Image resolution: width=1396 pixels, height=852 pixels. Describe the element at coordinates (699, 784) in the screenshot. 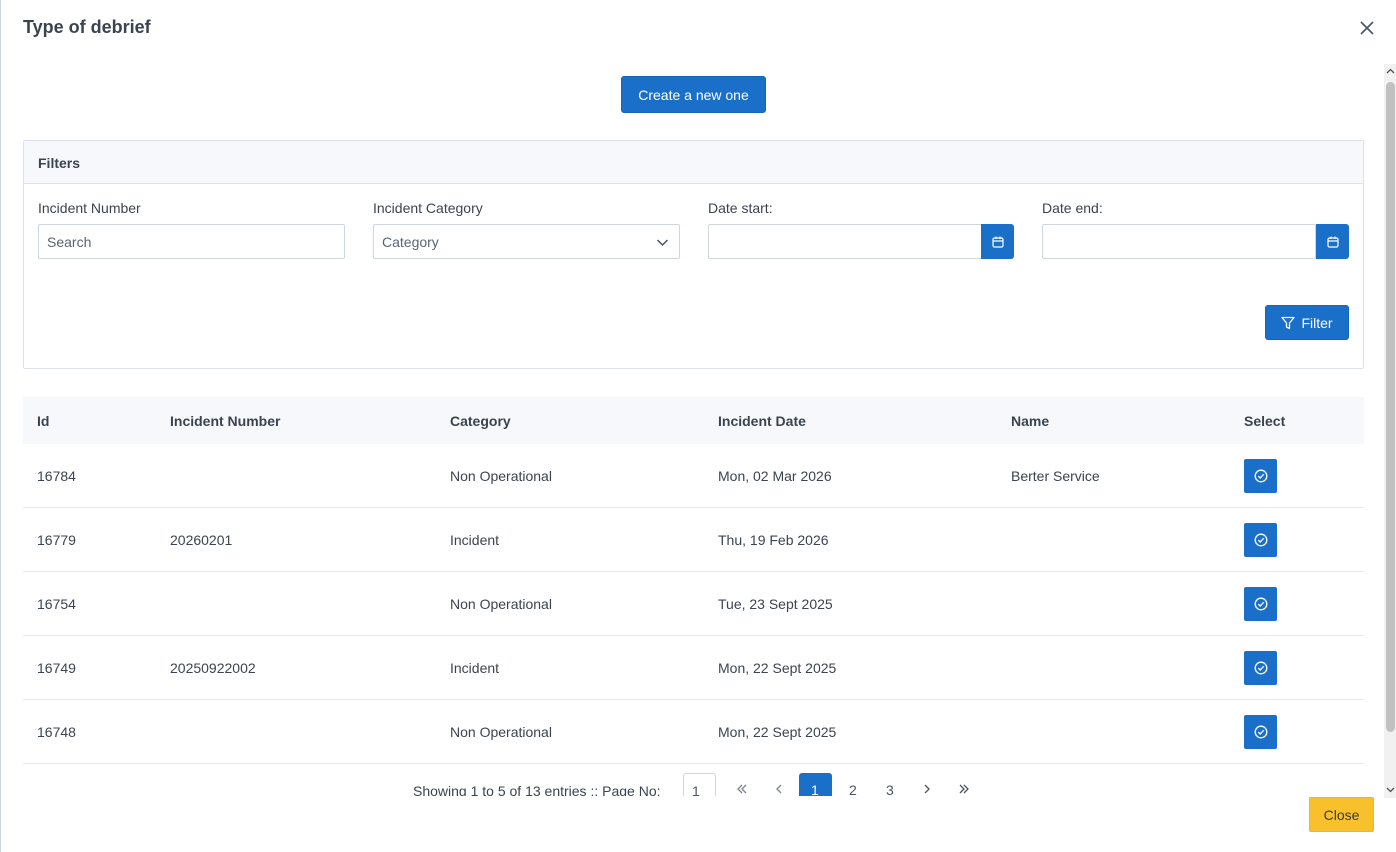

I see `page-number-input: 1` at that location.